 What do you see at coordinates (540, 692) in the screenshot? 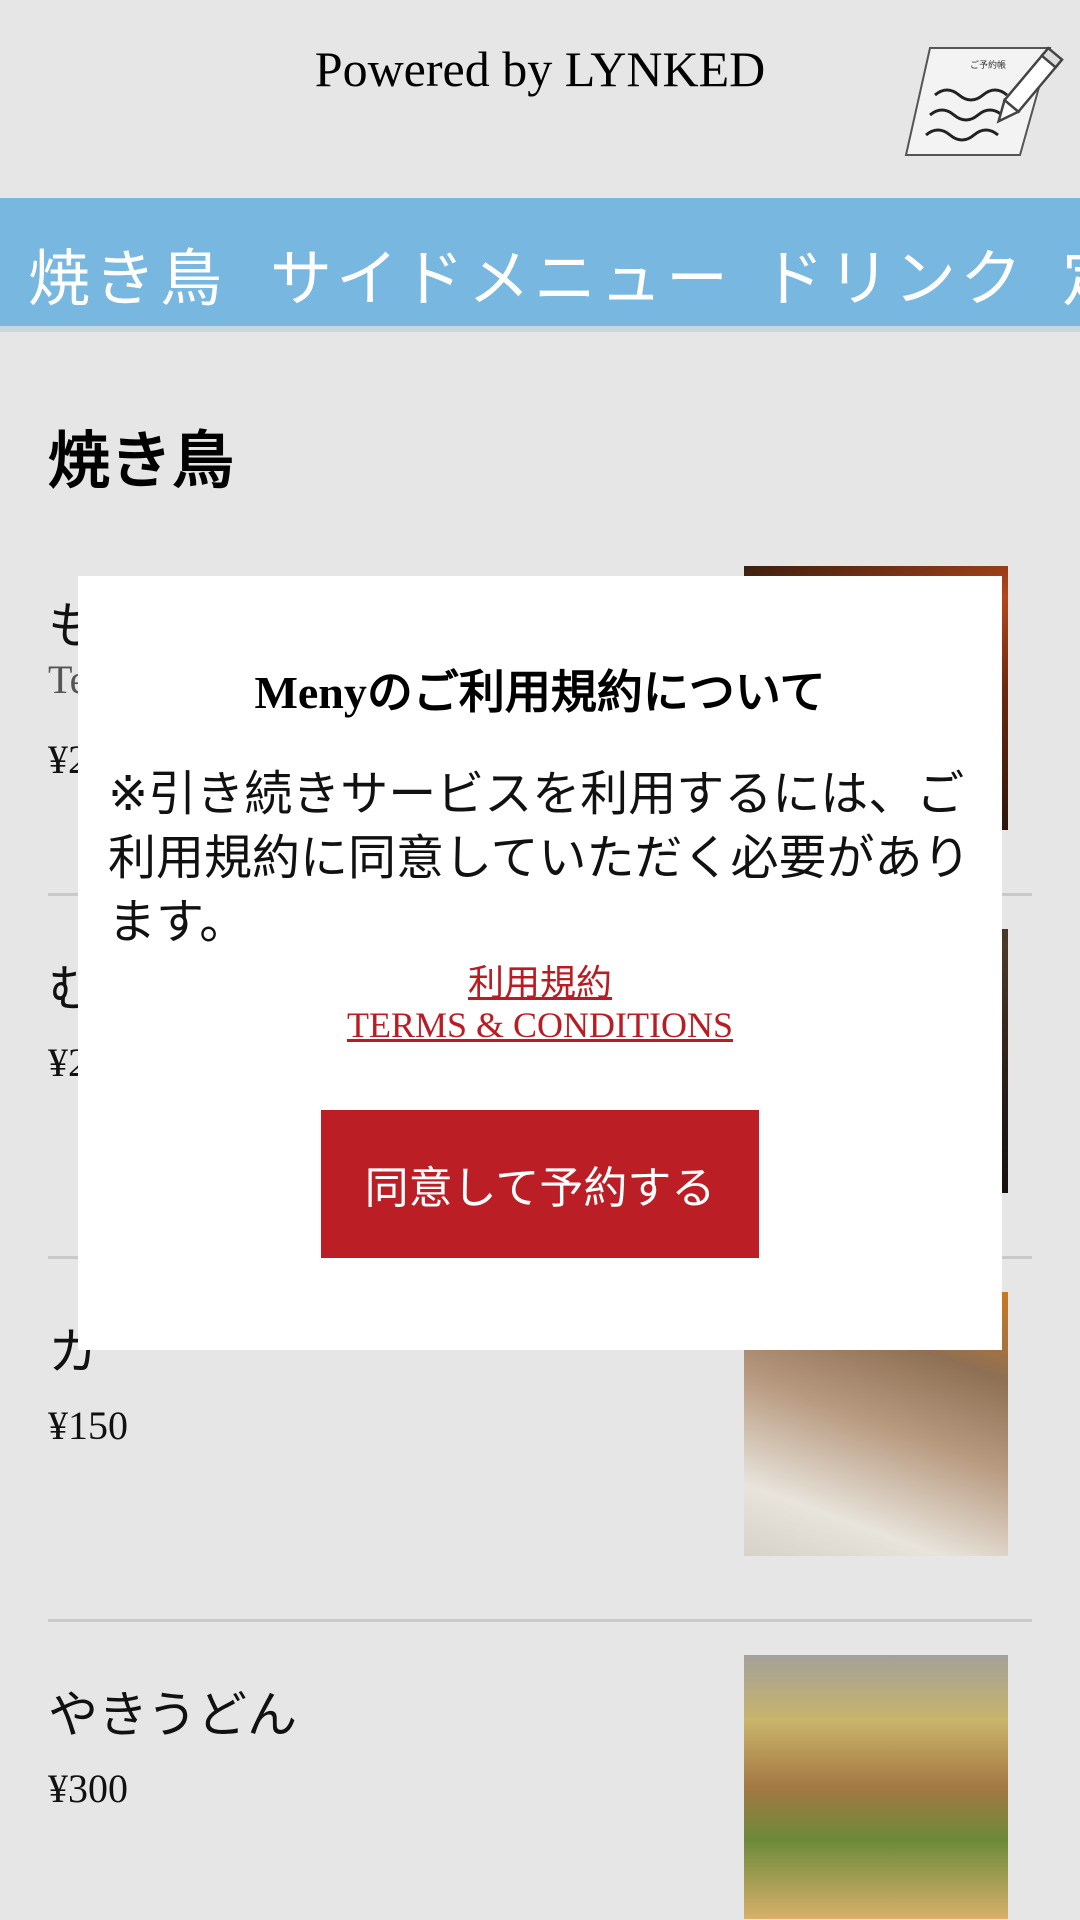
I see `modal-title: Menyのご利用規約について` at bounding box center [540, 692].